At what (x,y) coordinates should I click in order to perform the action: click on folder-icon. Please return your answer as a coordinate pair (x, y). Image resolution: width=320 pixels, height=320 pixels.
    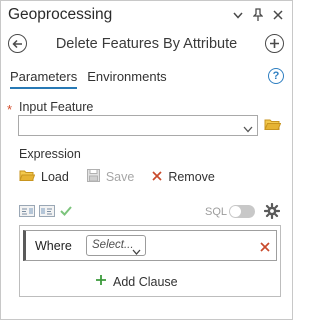
    Looking at the image, I should click on (27, 177).